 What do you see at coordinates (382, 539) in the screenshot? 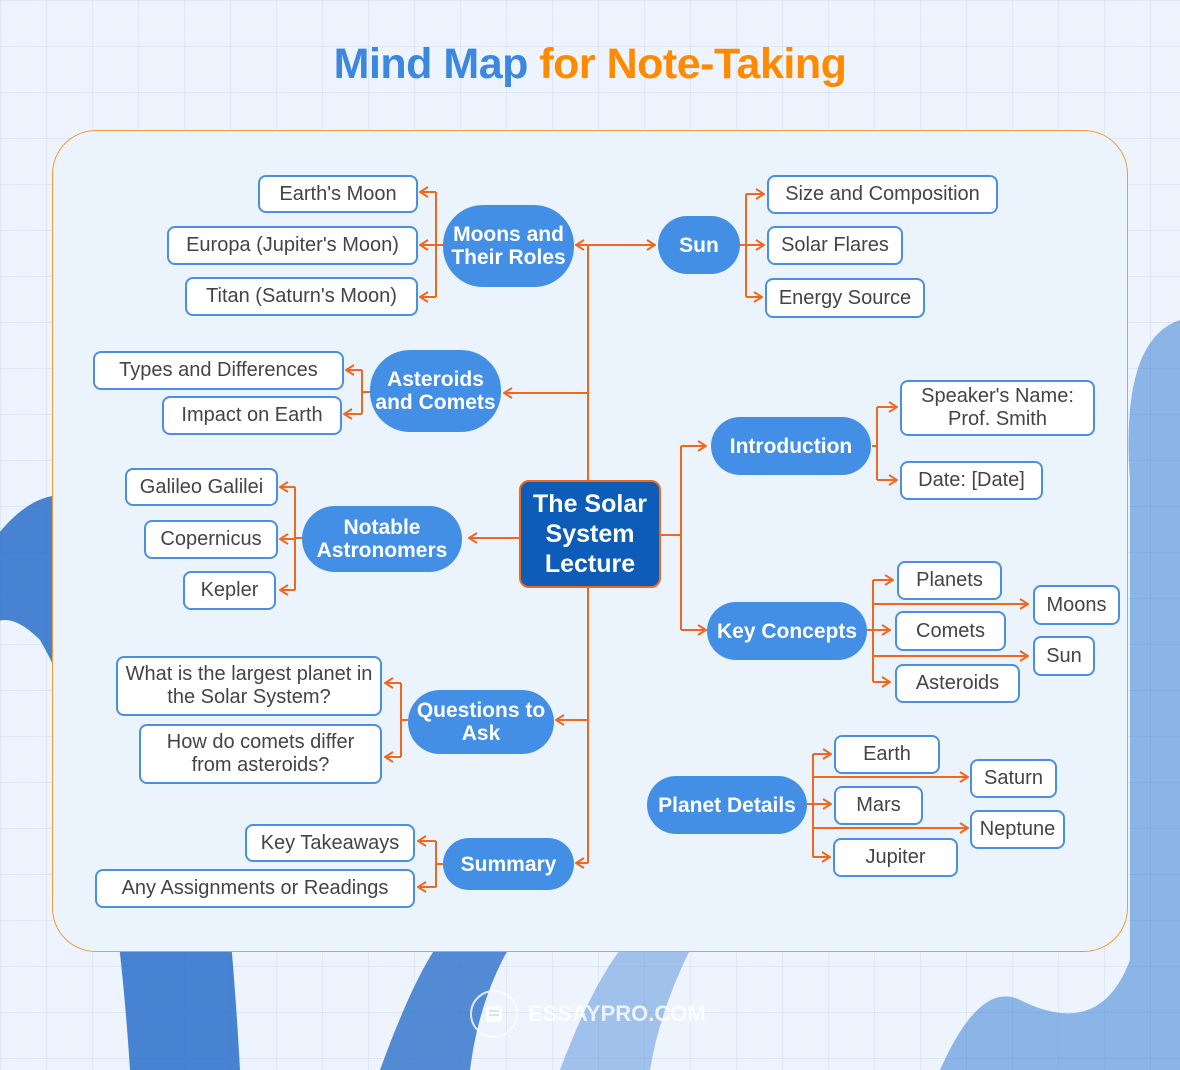
I see `node-notable-astronomers: Notable Astronomers` at bounding box center [382, 539].